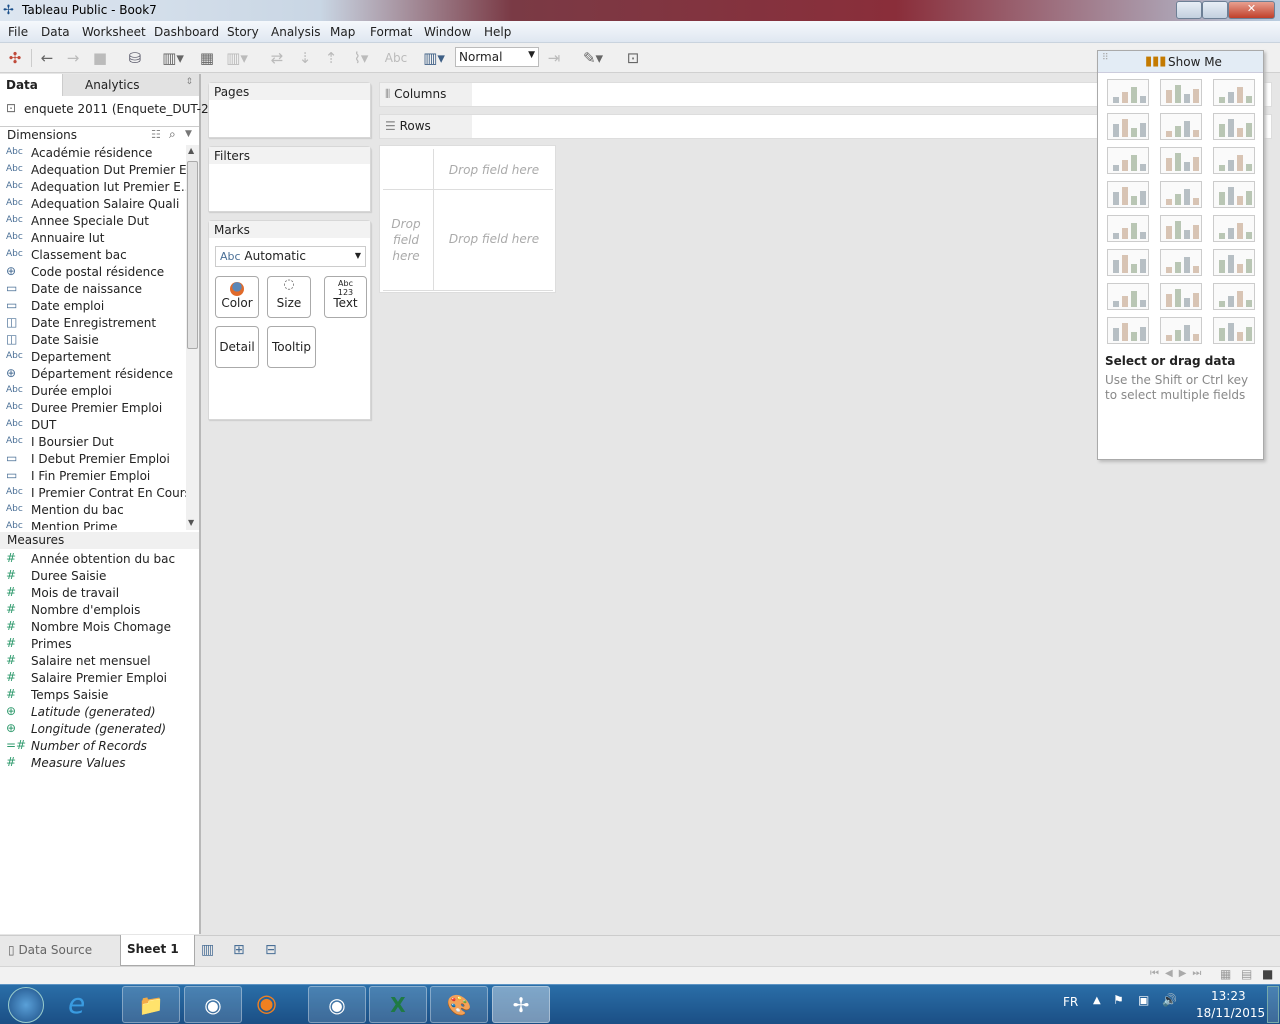 Image resolution: width=1280 pixels, height=1024 pixels. I want to click on swap-icon: ⇄, so click(277, 58).